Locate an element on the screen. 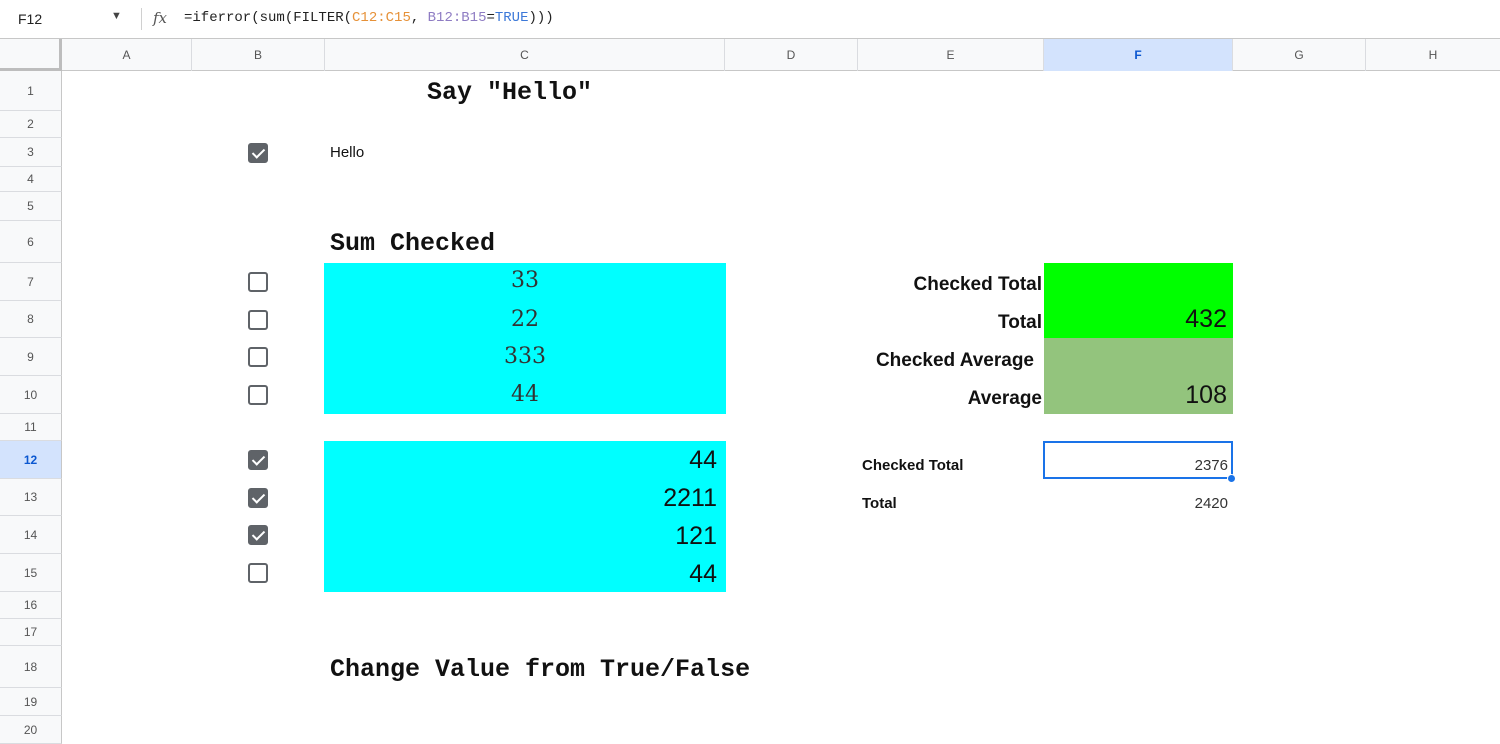 This screenshot has width=1500, height=744. formula-range-checks: B12:B15 is located at coordinates (457, 18).